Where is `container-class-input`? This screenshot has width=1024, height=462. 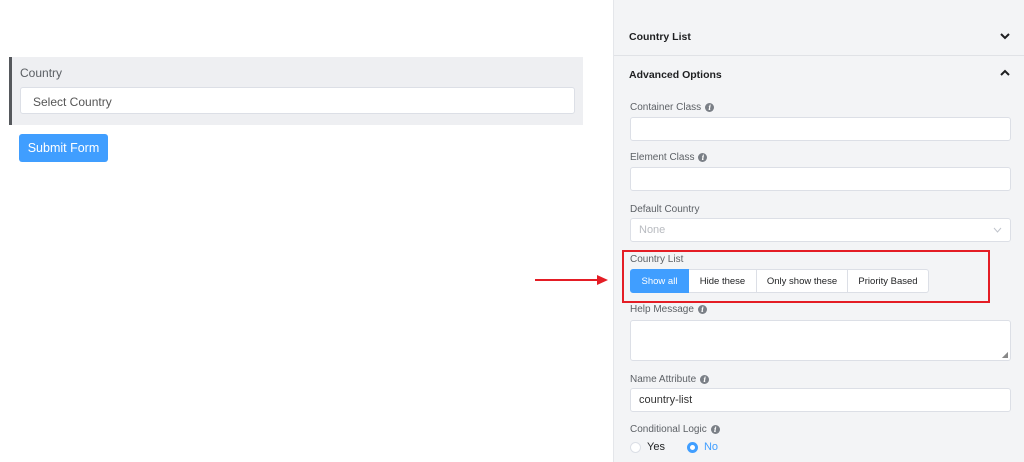 container-class-input is located at coordinates (820, 129).